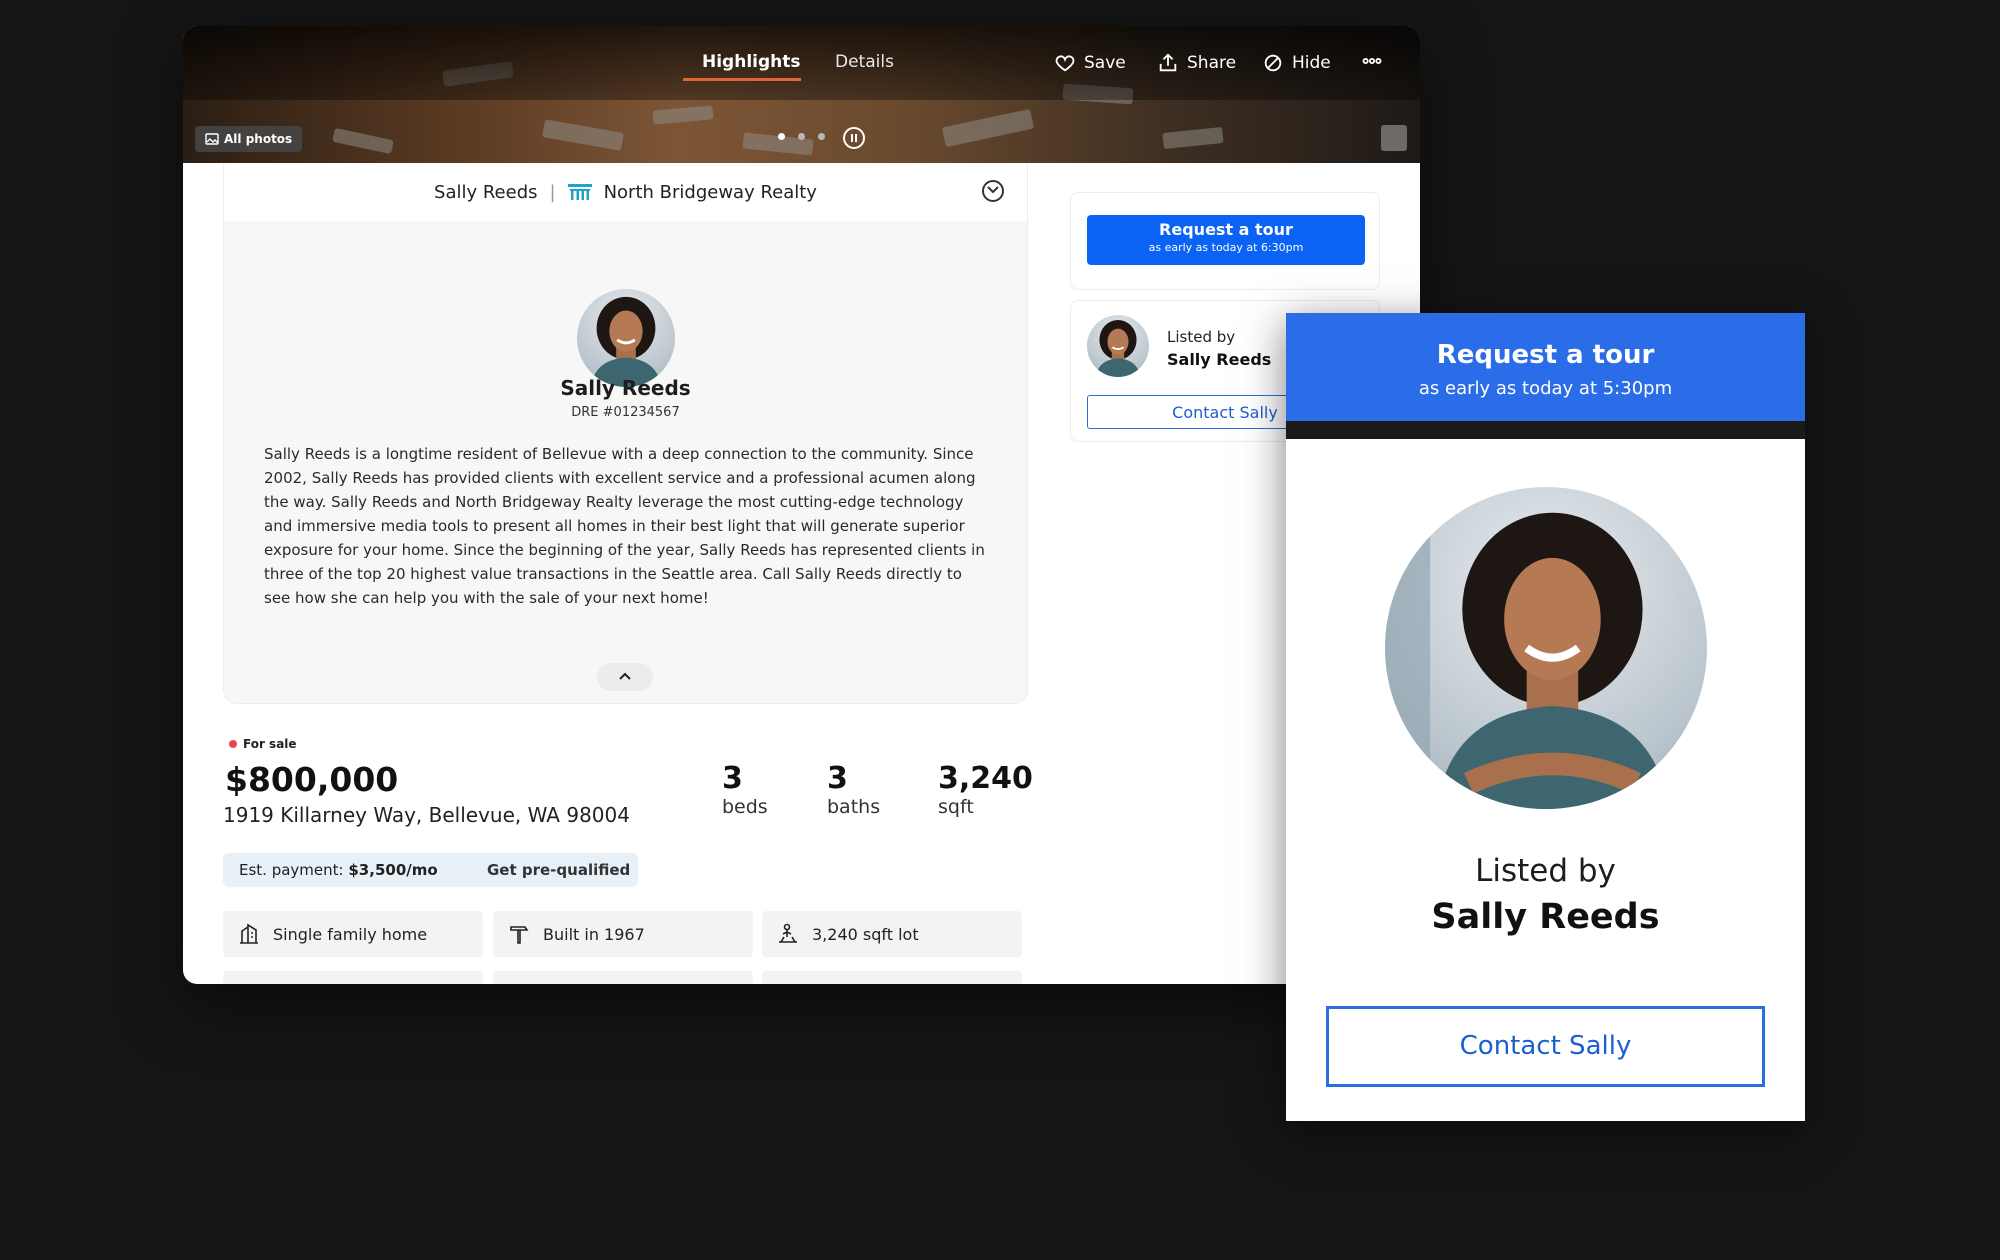 This screenshot has width=2000, height=1260. Describe the element at coordinates (985, 778) in the screenshot. I see `stat-value: 3,240` at that location.